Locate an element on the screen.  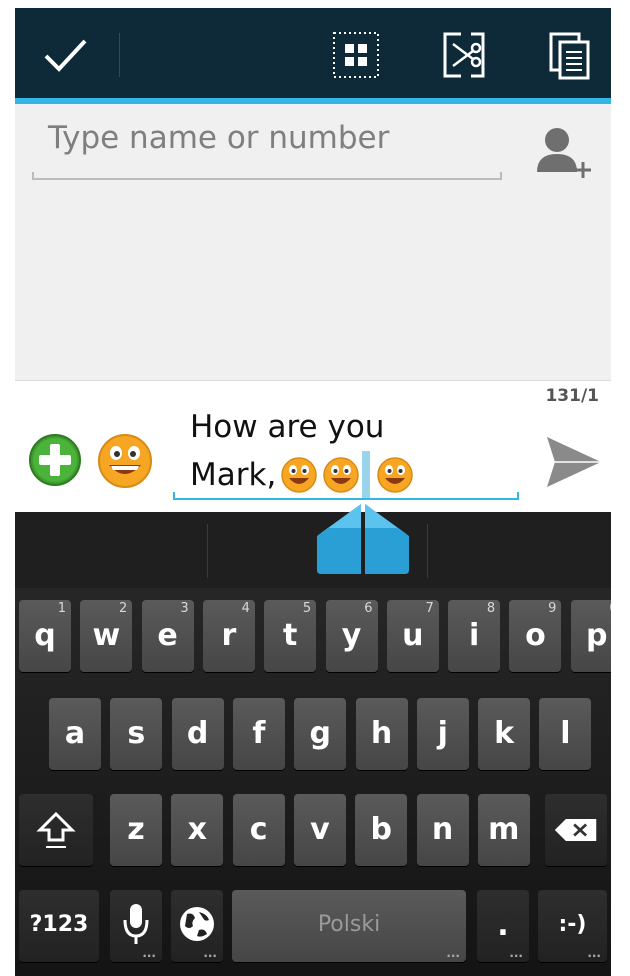
key-d: d is located at coordinates (197, 734).